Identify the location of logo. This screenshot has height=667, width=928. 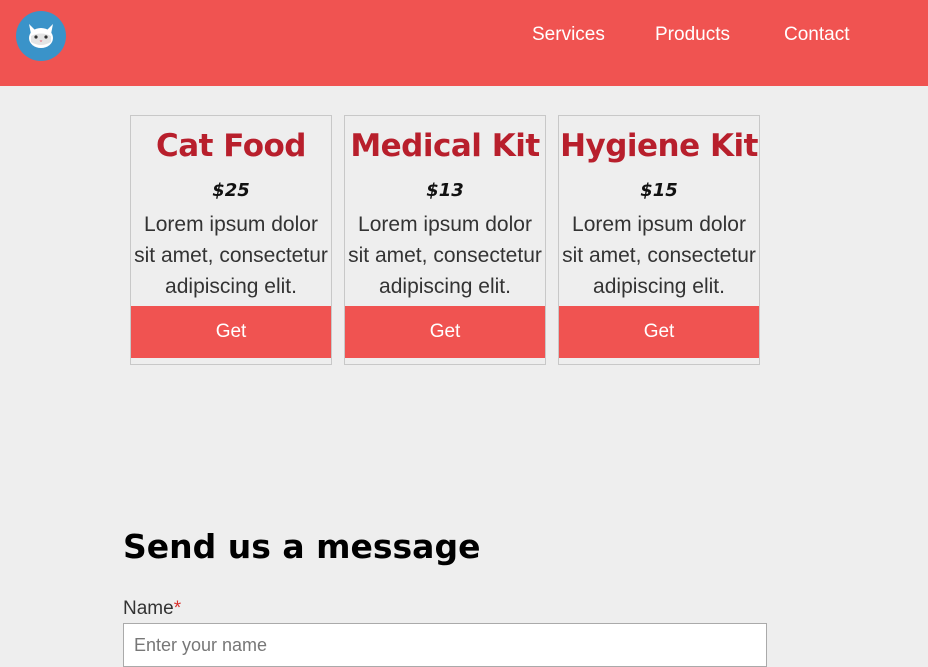
(41, 36).